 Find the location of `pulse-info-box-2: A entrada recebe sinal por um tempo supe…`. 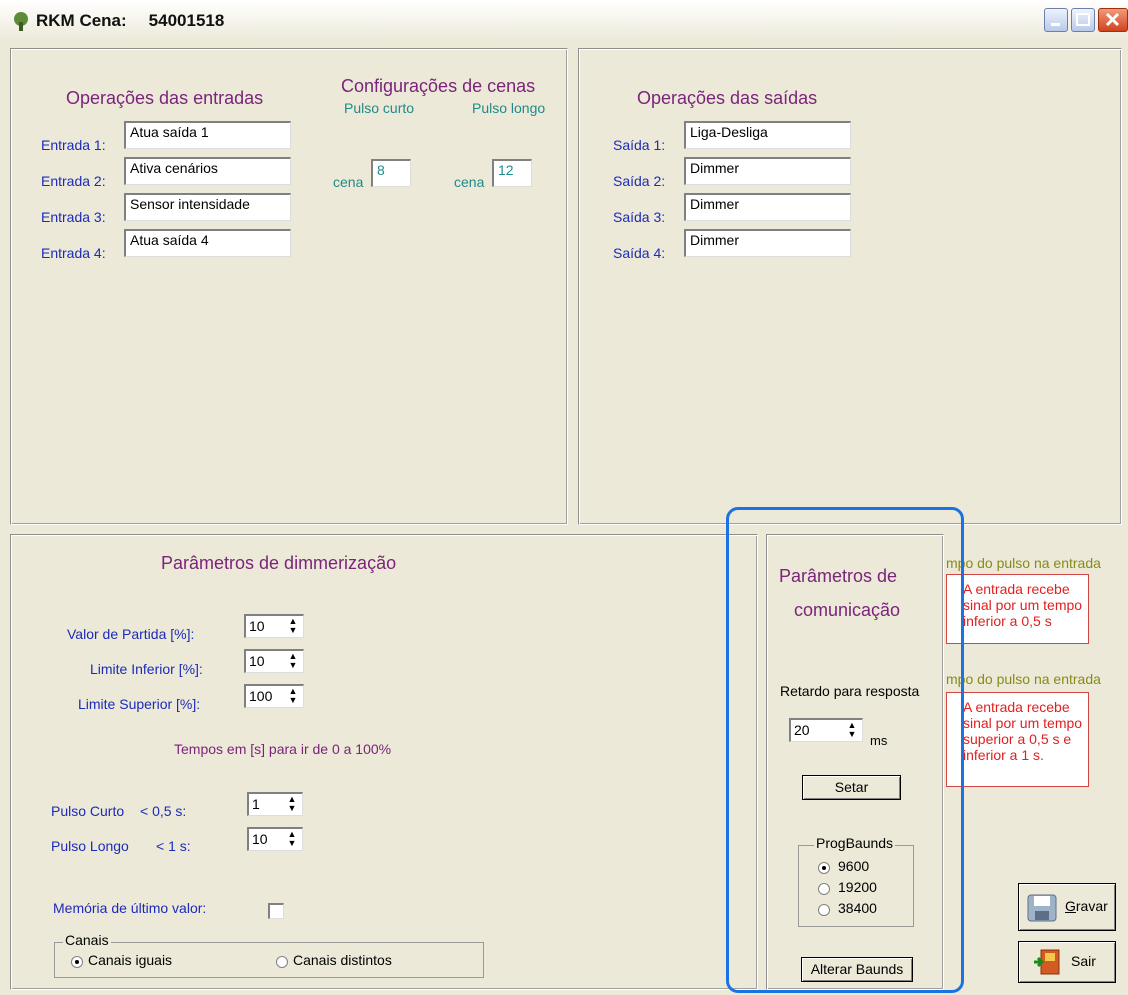

pulse-info-box-2: A entrada recebe sinal por um tempo supe… is located at coordinates (1017, 739).